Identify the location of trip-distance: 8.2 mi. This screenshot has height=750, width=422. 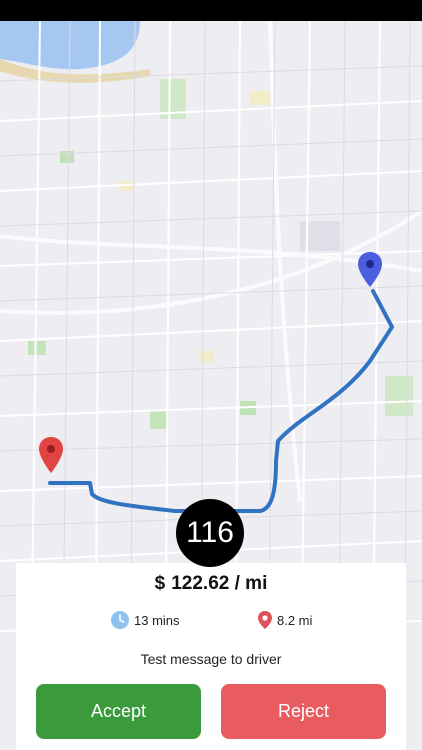
(285, 620).